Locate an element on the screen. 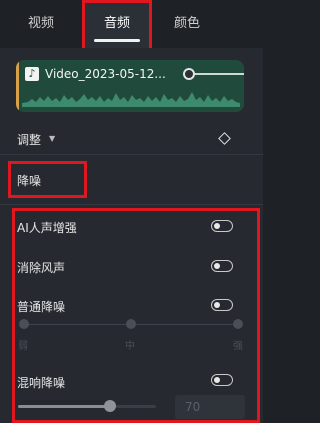 The image size is (320, 423). option-label-ai-voice: AI人声增强 is located at coordinates (47, 228).